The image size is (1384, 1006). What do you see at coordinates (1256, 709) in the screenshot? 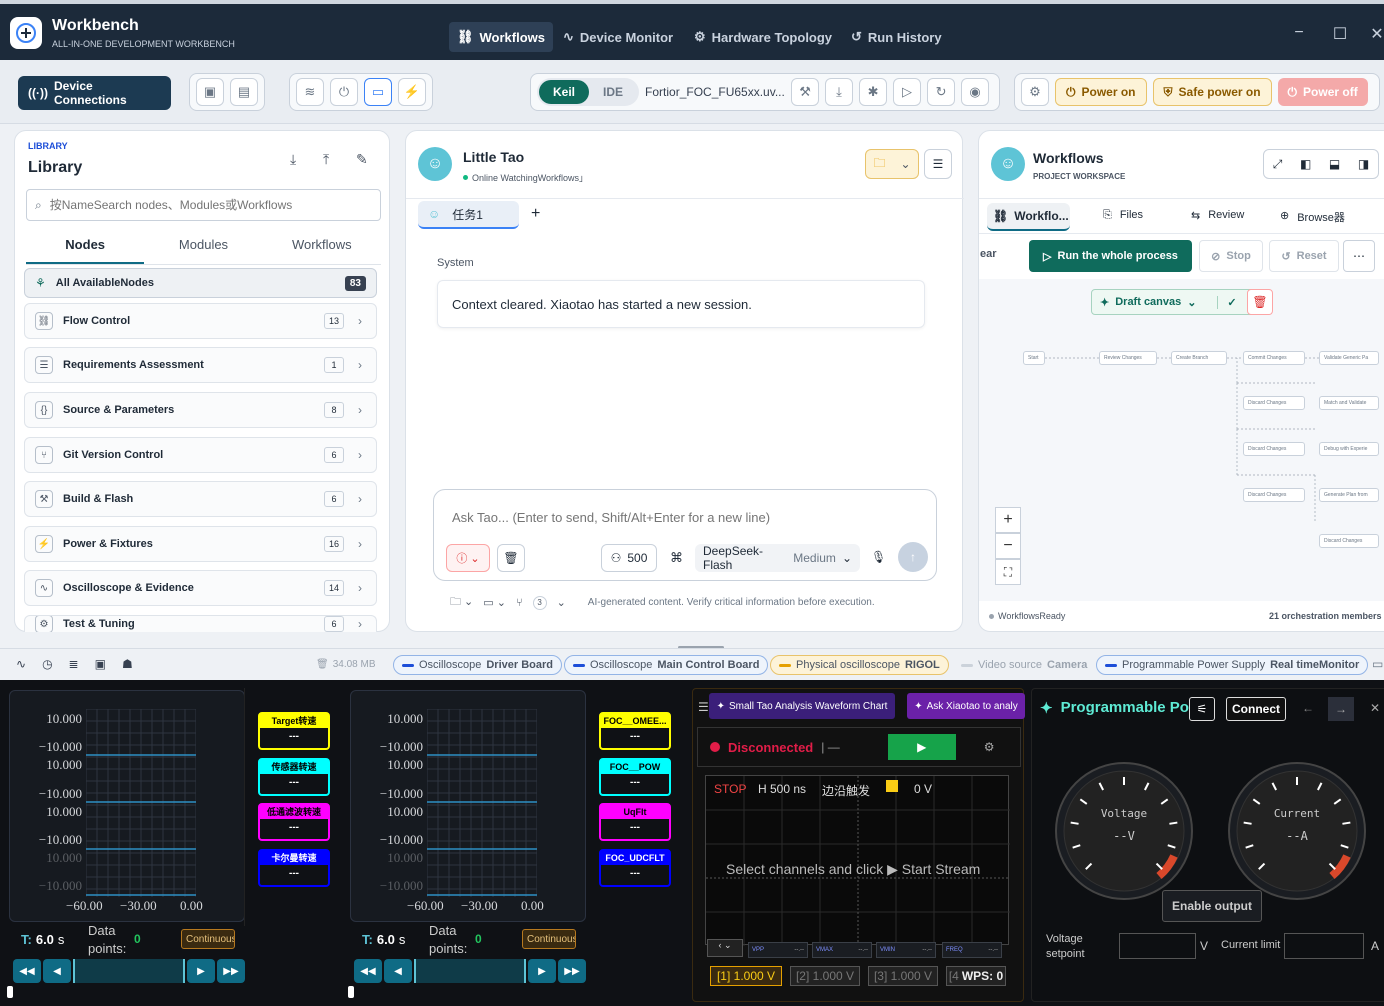
I see `connect-button: Connect` at bounding box center [1256, 709].